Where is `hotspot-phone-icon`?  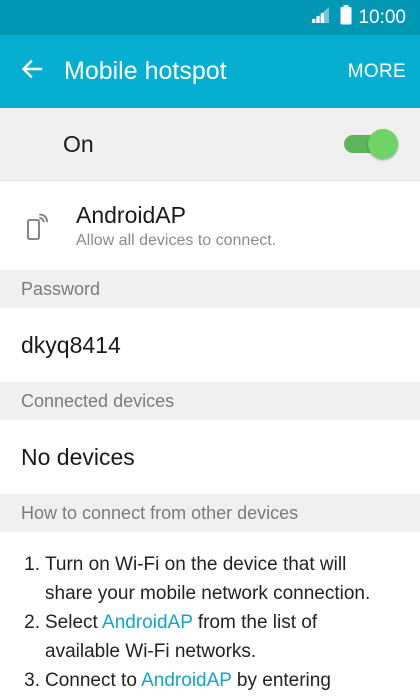
hotspot-phone-icon is located at coordinates (38, 226).